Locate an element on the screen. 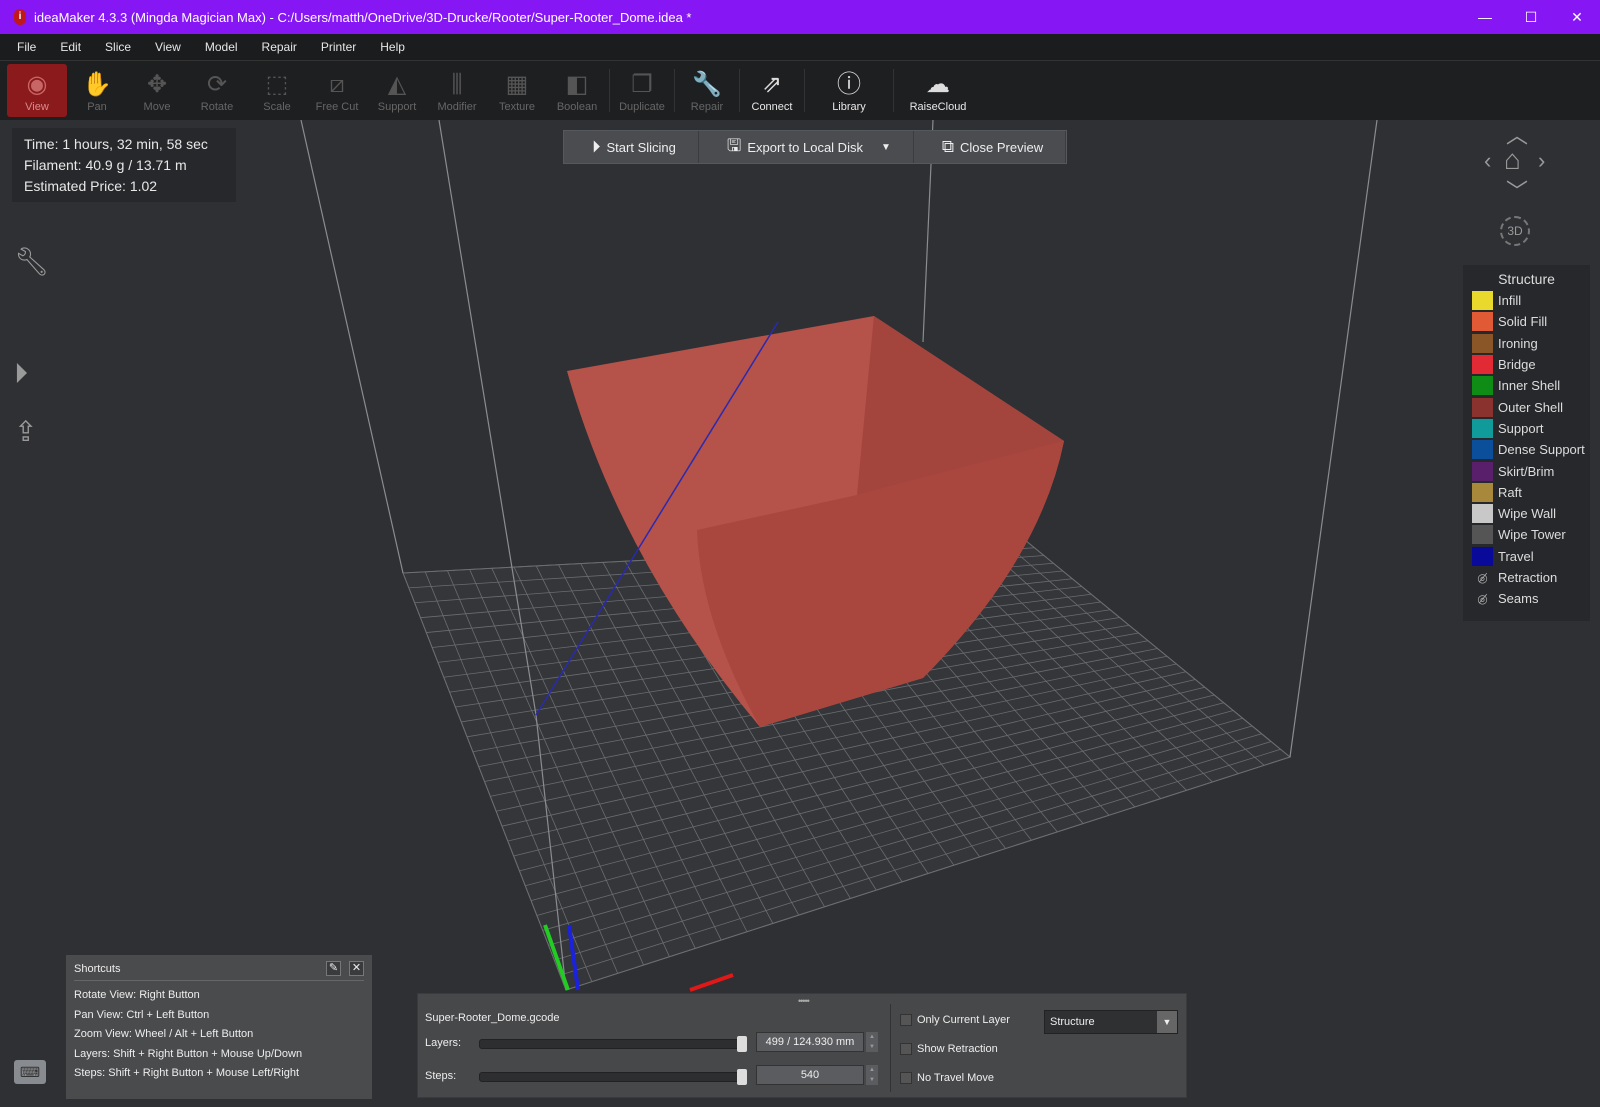 This screenshot has width=1600, height=1107. legend-item: Ironing is located at coordinates (1526, 343).